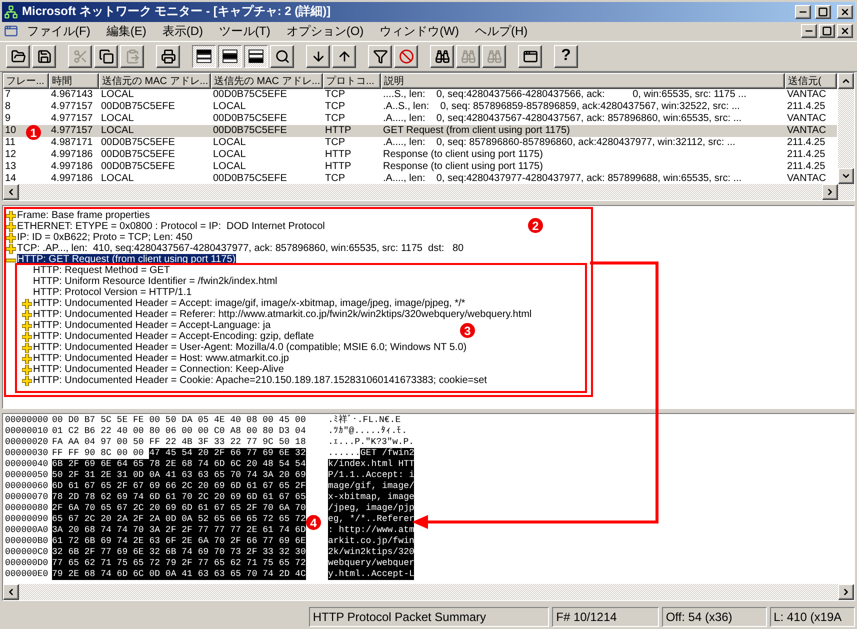 The image size is (857, 629). I want to click on scroll-down-button, so click(846, 176).